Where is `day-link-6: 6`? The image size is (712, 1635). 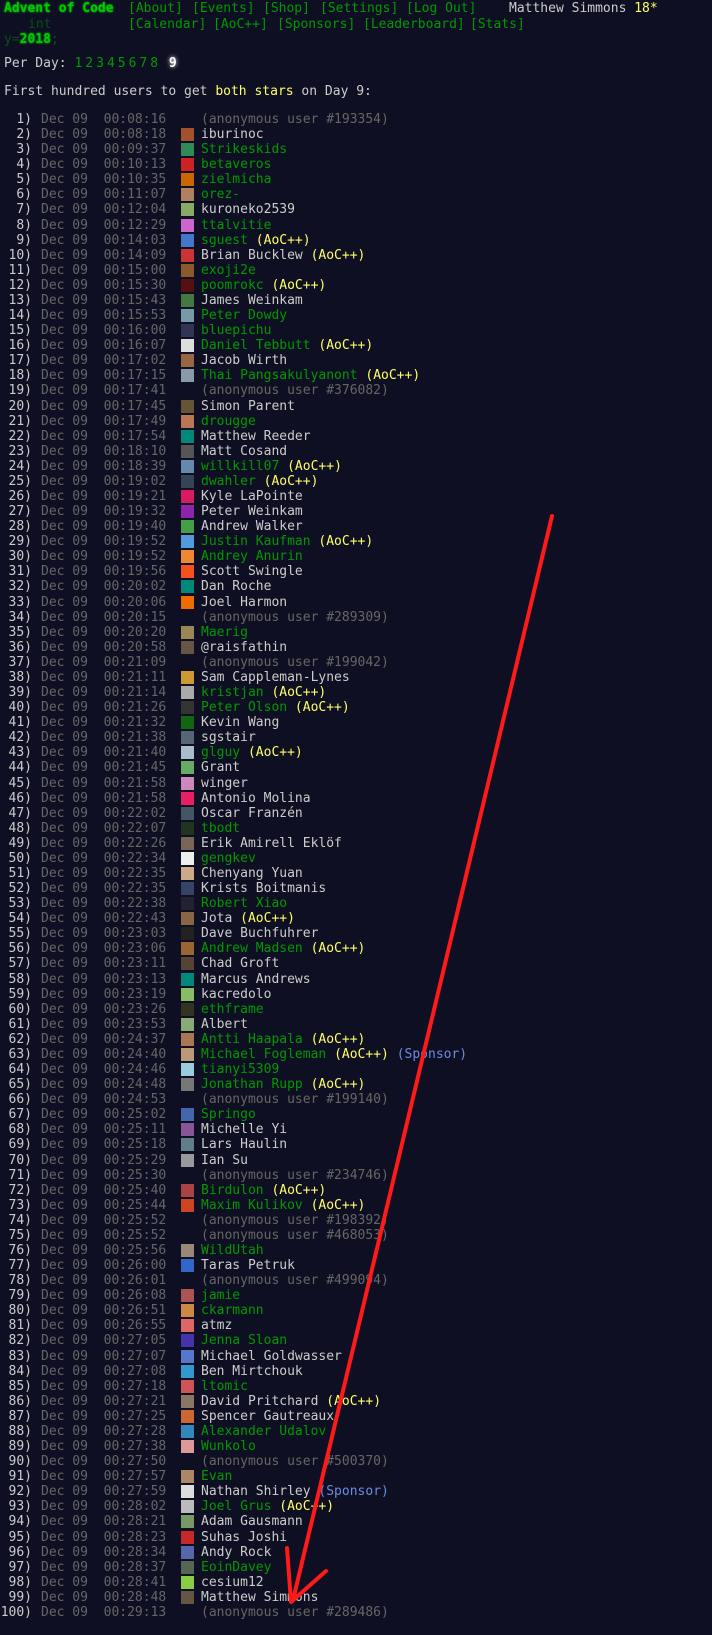
day-link-6: 6 is located at coordinates (133, 63).